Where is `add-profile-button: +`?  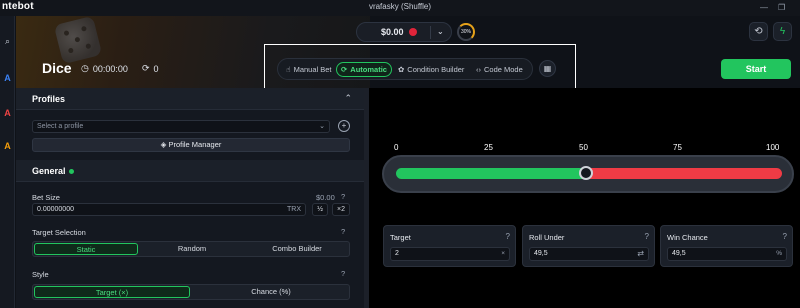
add-profile-button: + is located at coordinates (344, 126).